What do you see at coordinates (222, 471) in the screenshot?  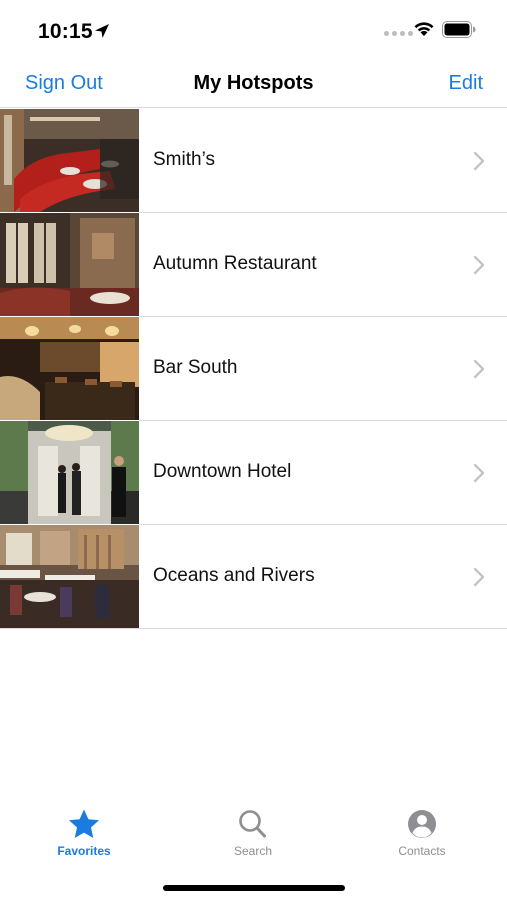 I see `list-item-label: Downtown Hotel` at bounding box center [222, 471].